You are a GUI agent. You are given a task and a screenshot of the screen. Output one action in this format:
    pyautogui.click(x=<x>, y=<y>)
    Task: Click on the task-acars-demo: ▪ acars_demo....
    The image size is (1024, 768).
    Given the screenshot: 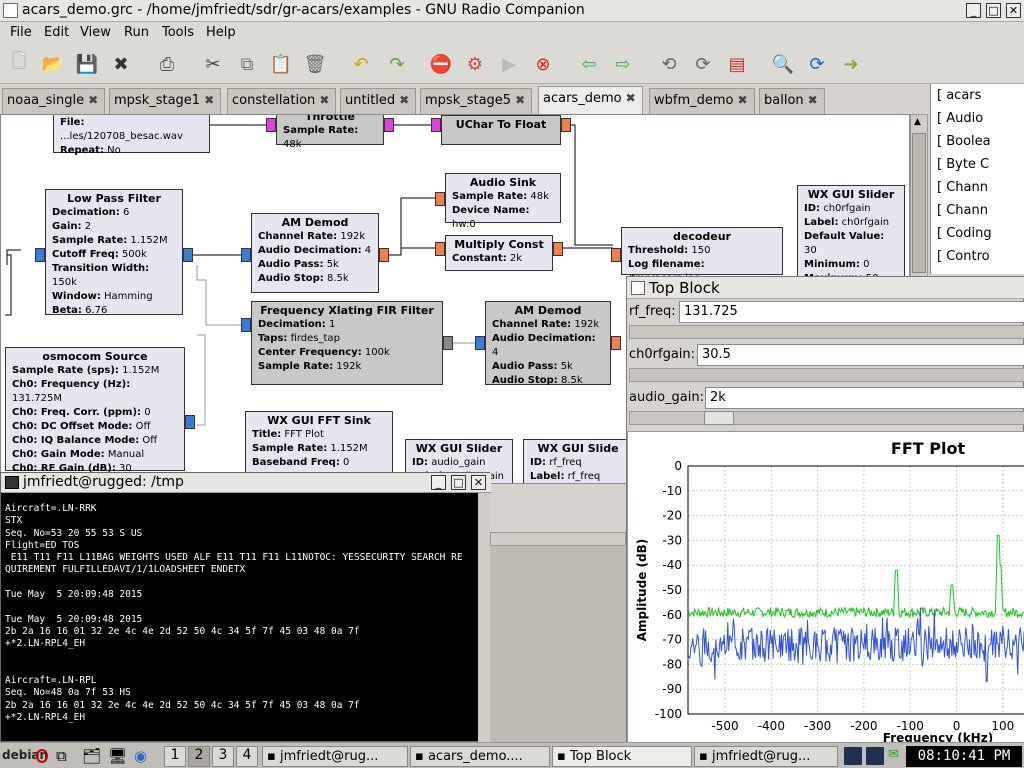 What is the action you would take?
    pyautogui.click(x=480, y=756)
    